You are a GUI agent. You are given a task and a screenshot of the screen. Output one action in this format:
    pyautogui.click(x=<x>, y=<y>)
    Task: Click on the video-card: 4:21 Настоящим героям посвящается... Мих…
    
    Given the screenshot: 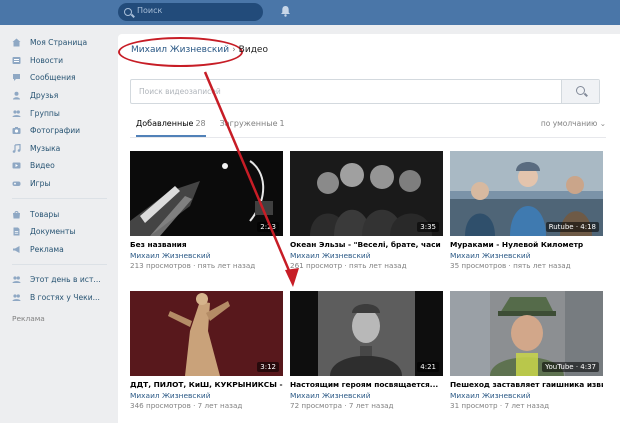 What is the action you would take?
    pyautogui.click(x=366, y=350)
    